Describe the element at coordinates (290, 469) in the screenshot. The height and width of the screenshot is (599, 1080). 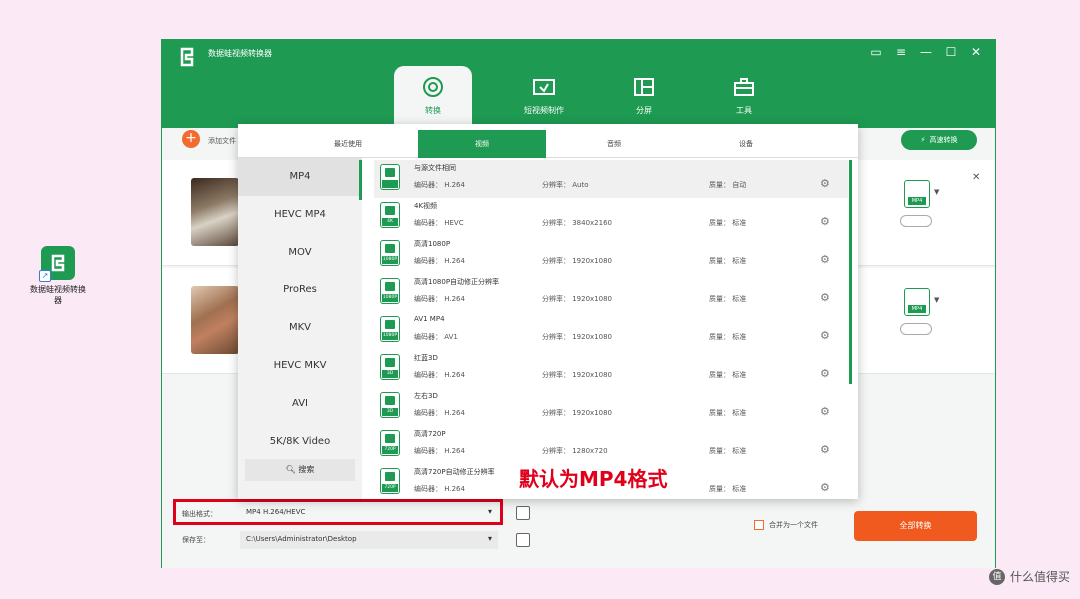
I see `search-icon: 🔍︎` at that location.